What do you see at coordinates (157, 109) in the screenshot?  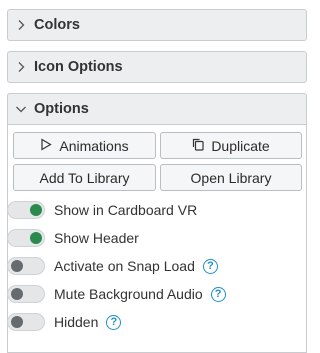 I see `section-header-options: Options` at bounding box center [157, 109].